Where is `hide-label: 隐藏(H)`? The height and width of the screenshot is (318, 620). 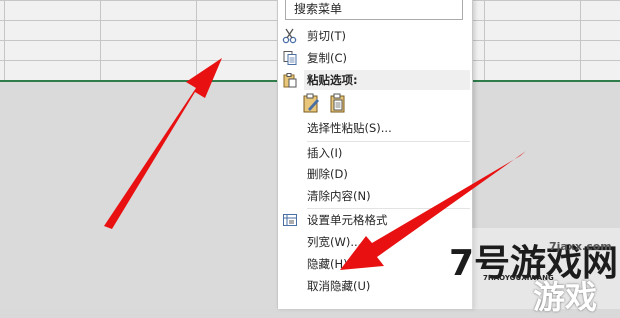 hide-label: 隐藏(H) is located at coordinates (327, 264).